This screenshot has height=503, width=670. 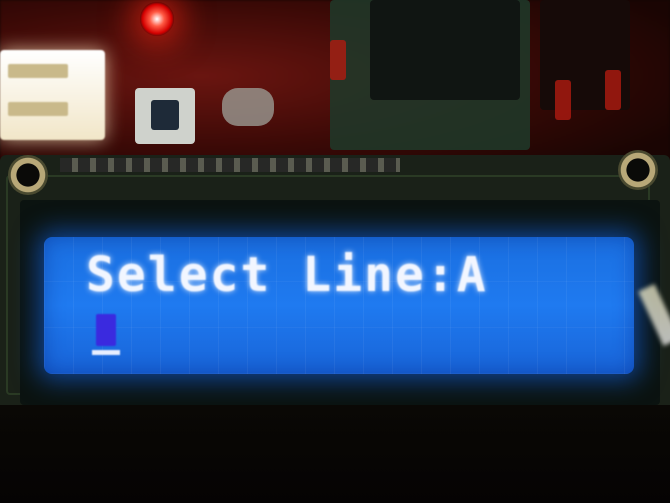 What do you see at coordinates (52, 95) in the screenshot?
I see `usb-connector` at bounding box center [52, 95].